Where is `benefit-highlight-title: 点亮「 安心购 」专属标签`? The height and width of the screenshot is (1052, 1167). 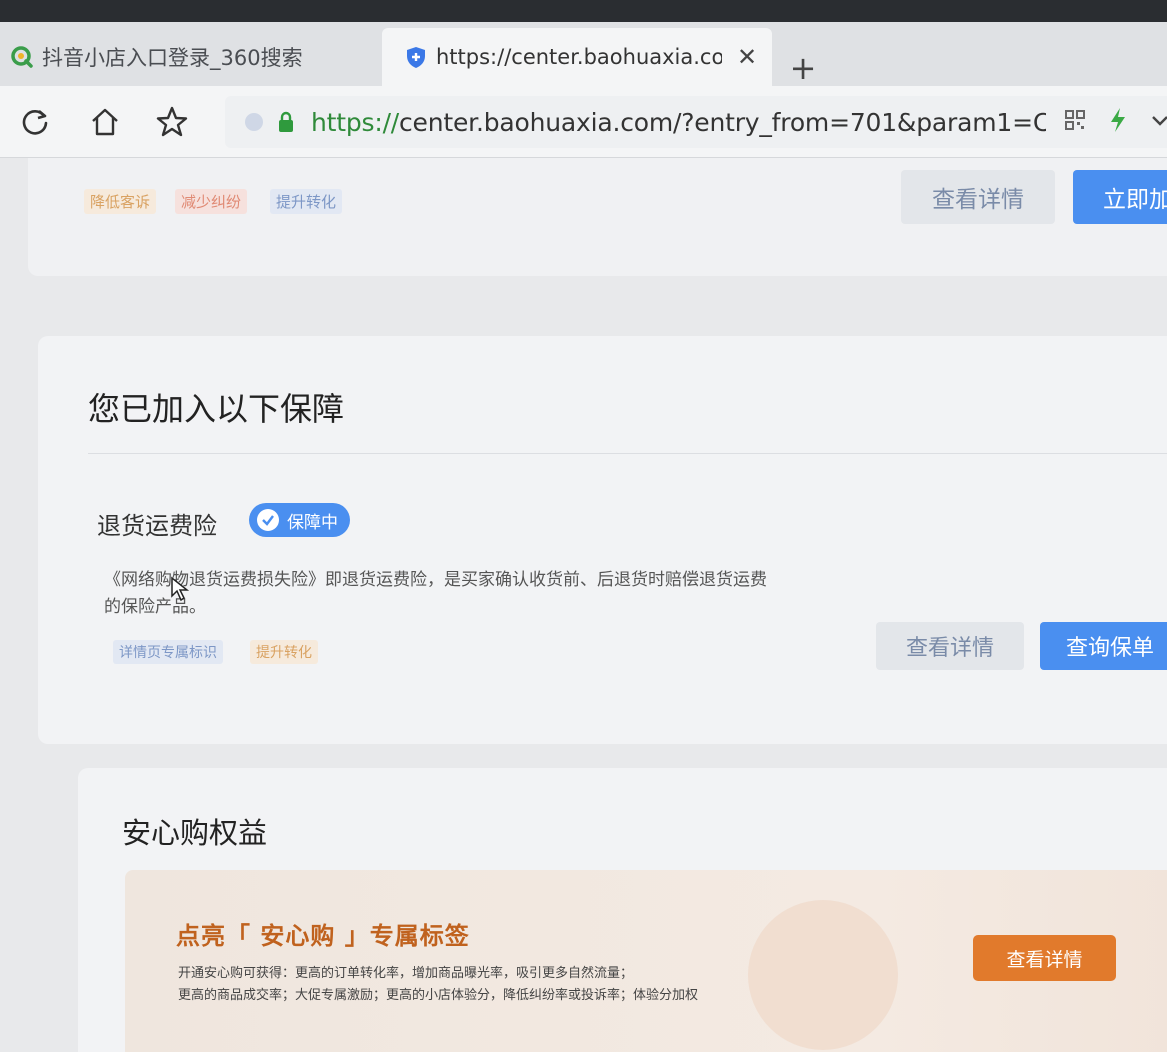
benefit-highlight-title: 点亮「 安心购 」专属标签 is located at coordinates (323, 936).